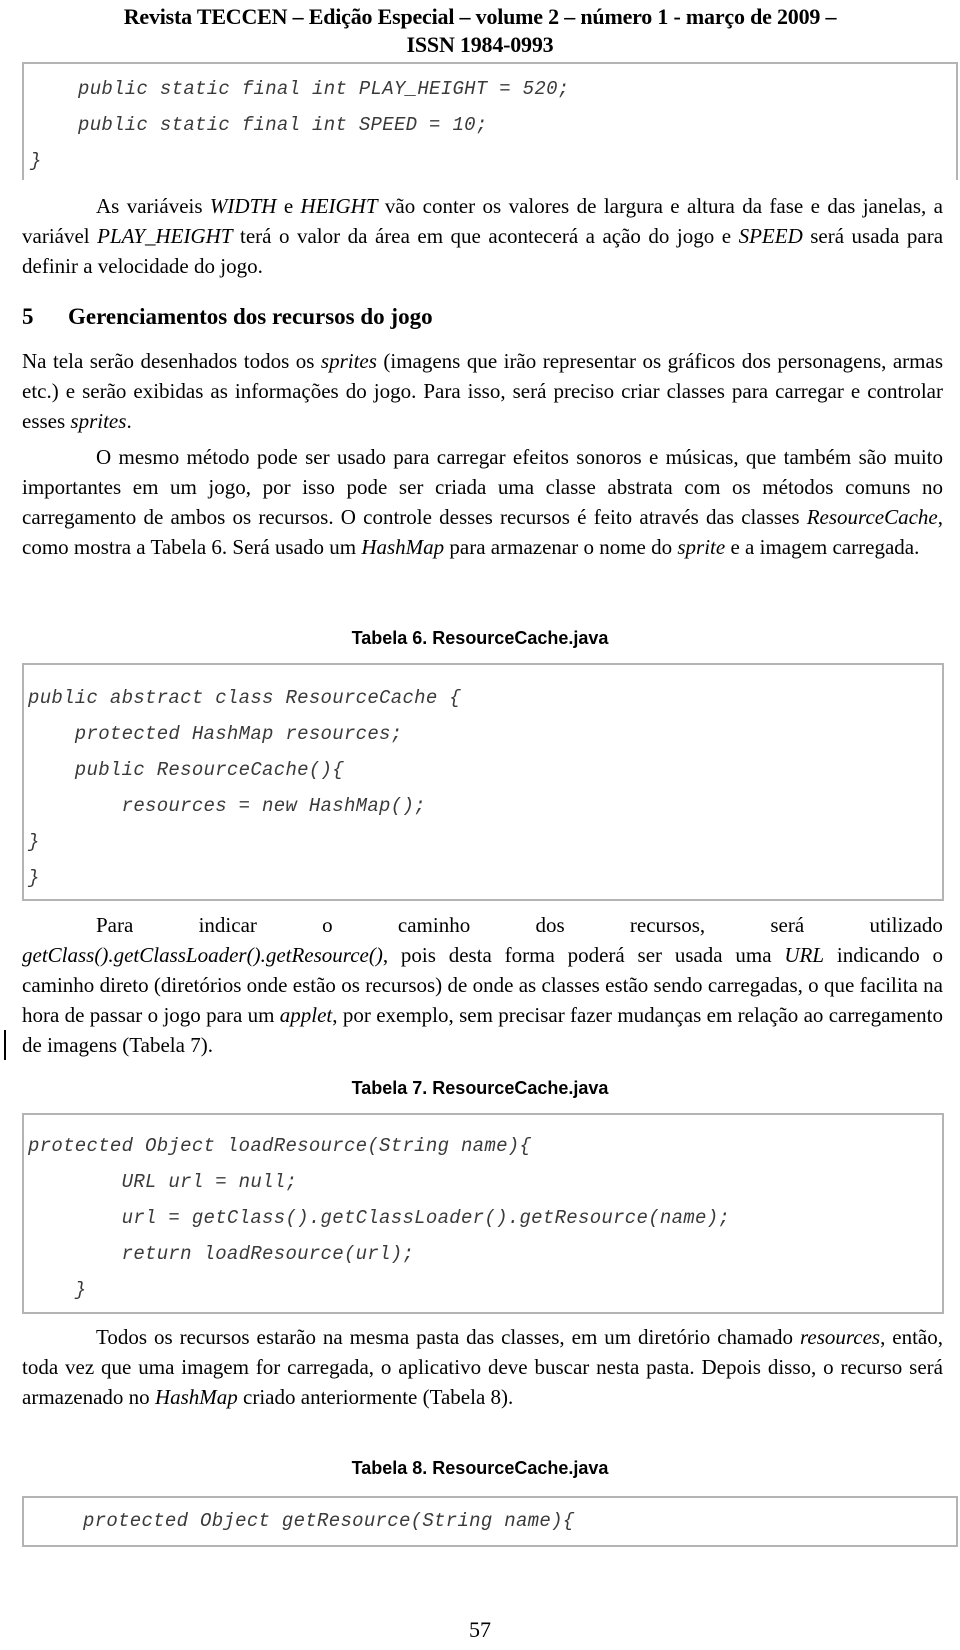  What do you see at coordinates (221, 1254) in the screenshot?
I see `code-line: return loadResource(url);` at bounding box center [221, 1254].